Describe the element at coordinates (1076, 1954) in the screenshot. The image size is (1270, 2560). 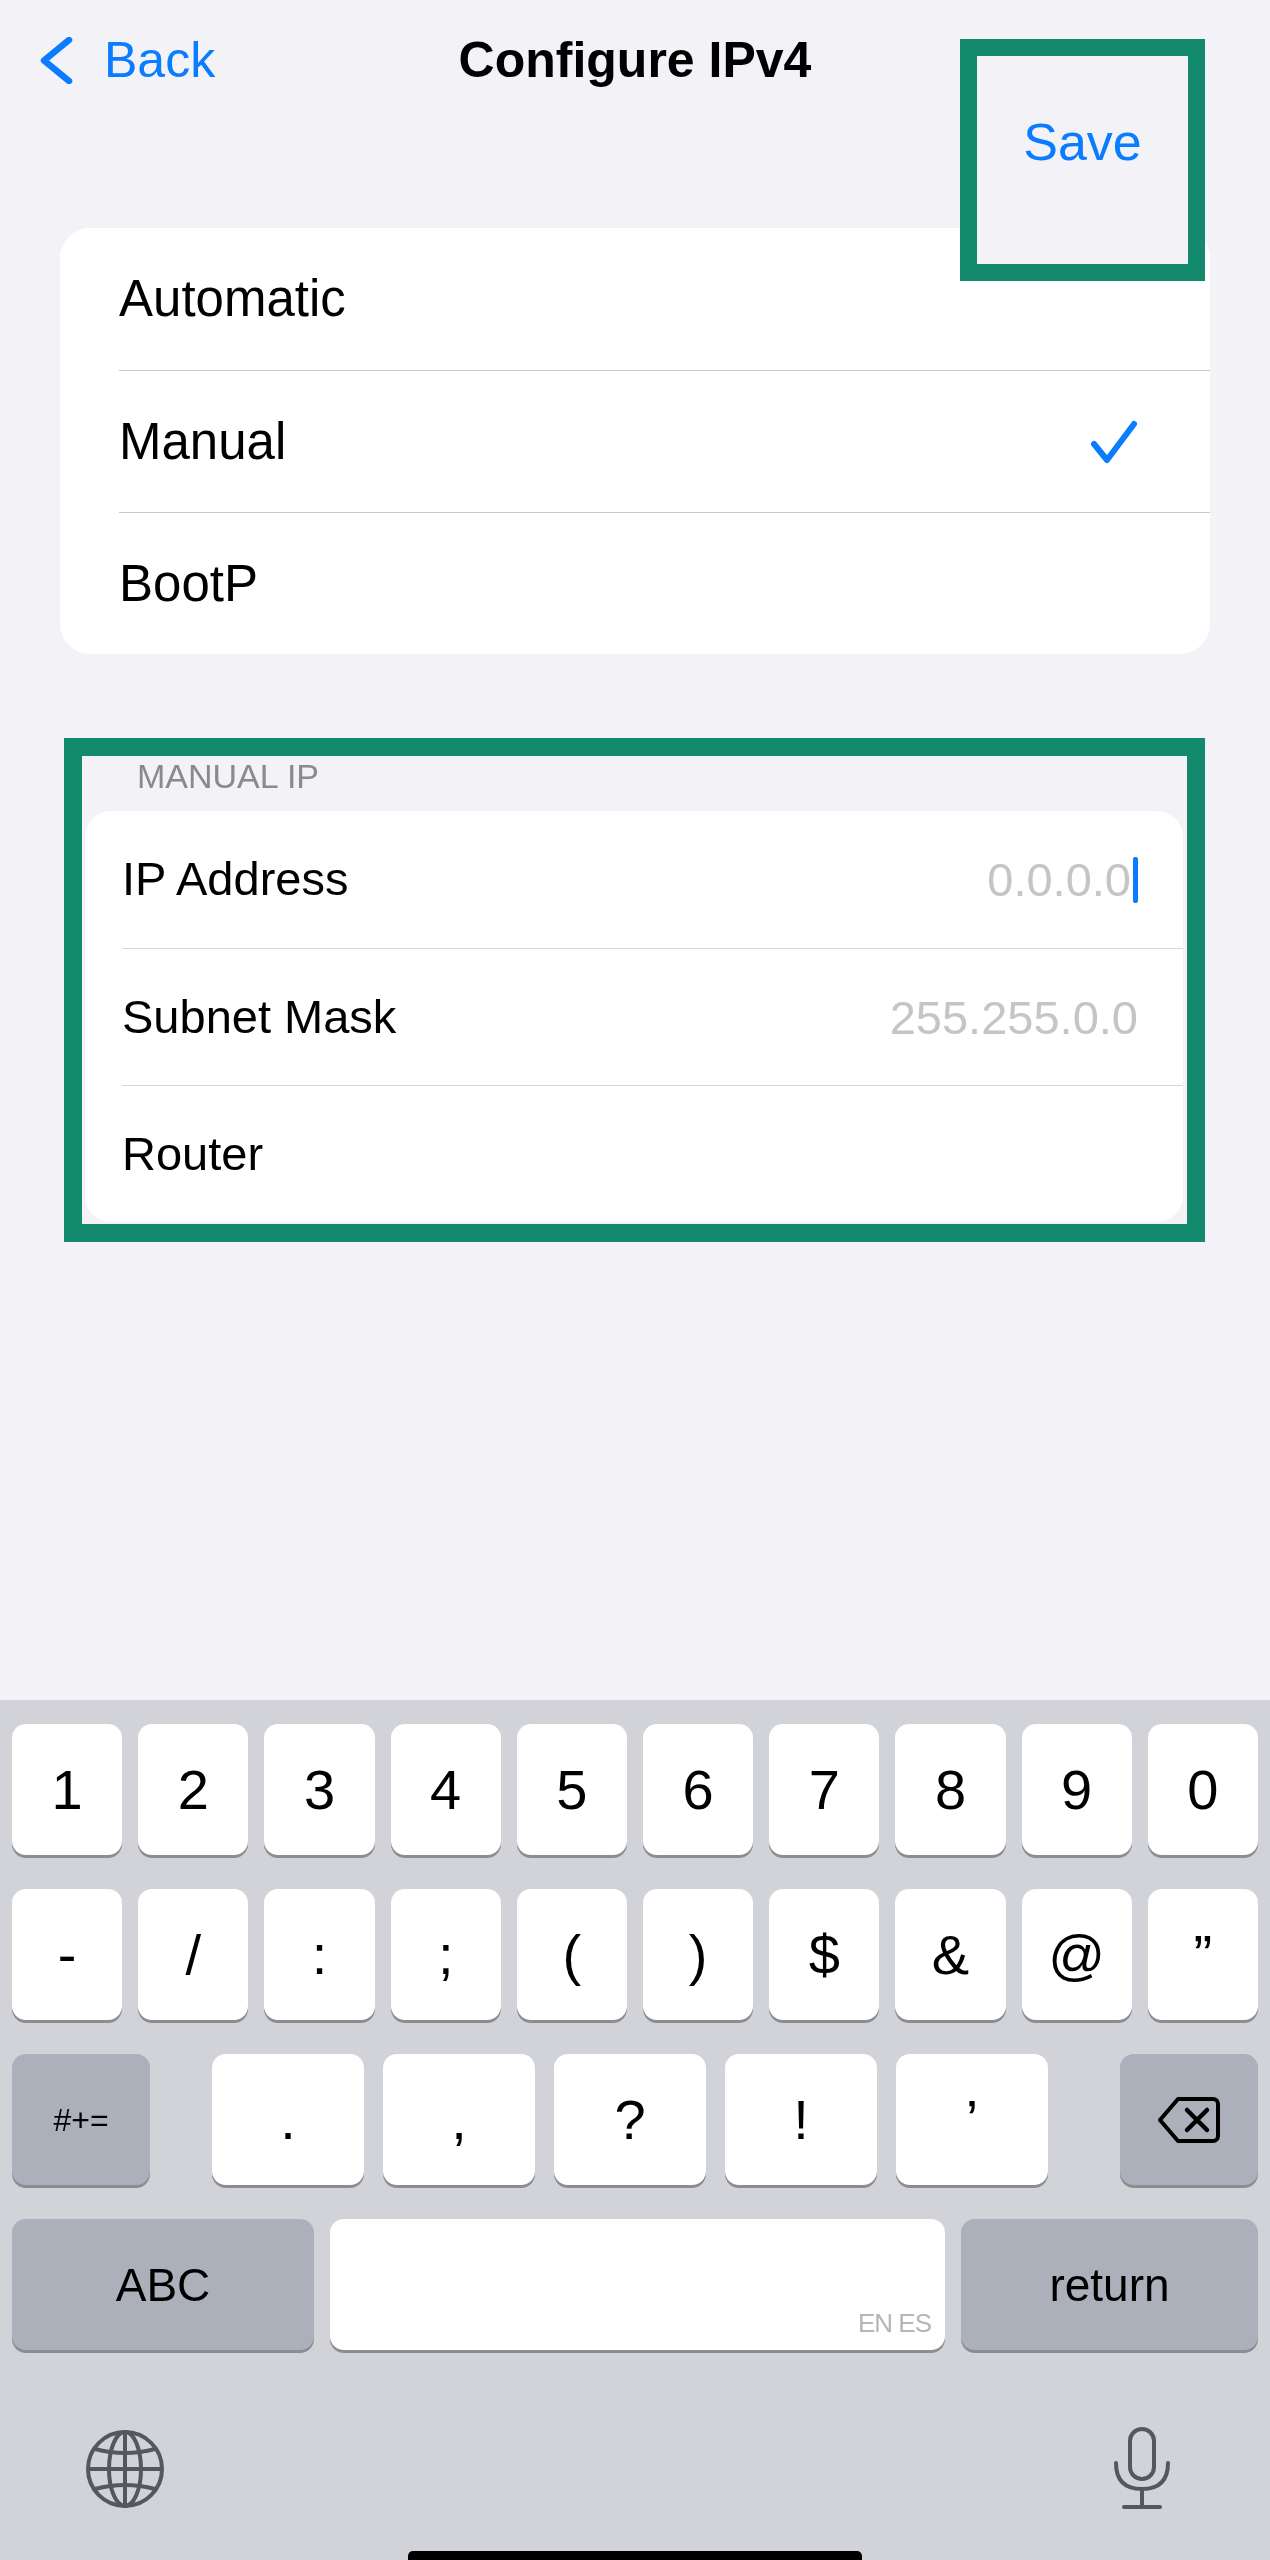
I see `keyboard-key: @` at that location.